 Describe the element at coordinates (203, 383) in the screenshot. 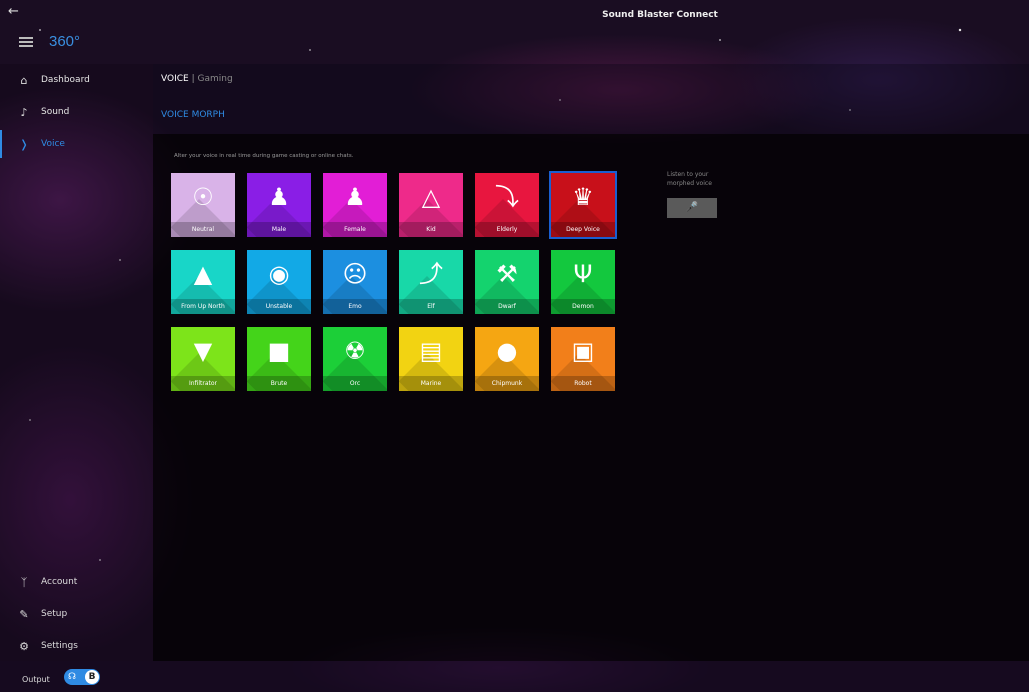

I see `tile-label: Infiltrator` at that location.